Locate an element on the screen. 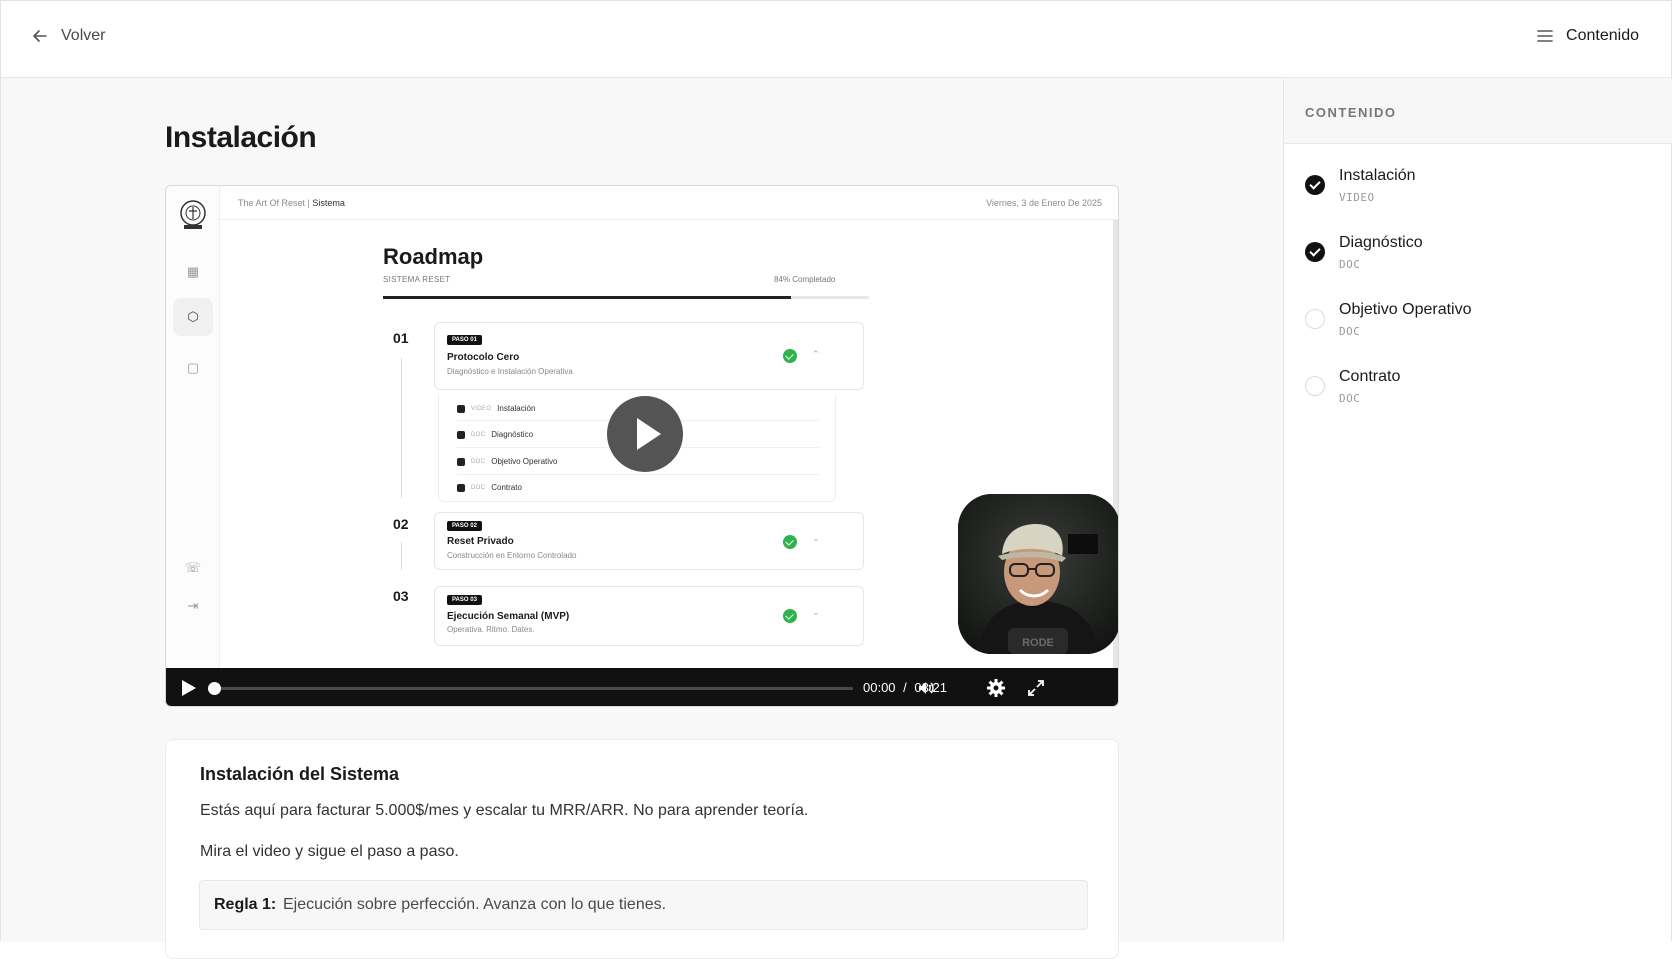  step-desc: Diagnóstico e Instalación Operativa is located at coordinates (510, 371).